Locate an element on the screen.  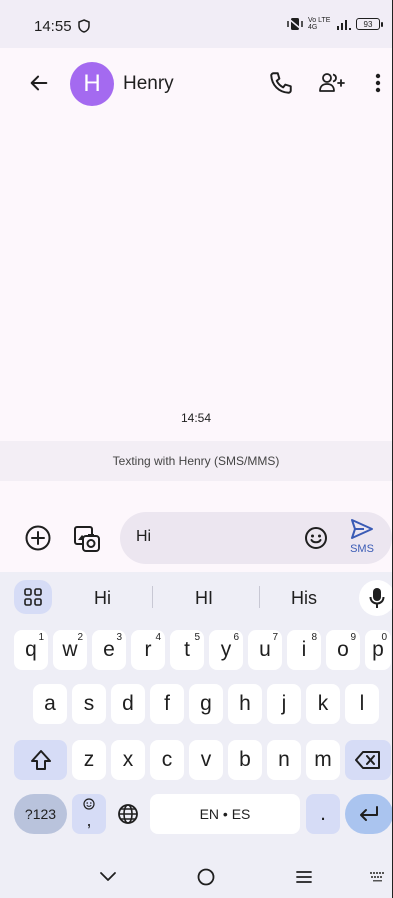
key-o-hint: 9 is located at coordinates (353, 637).